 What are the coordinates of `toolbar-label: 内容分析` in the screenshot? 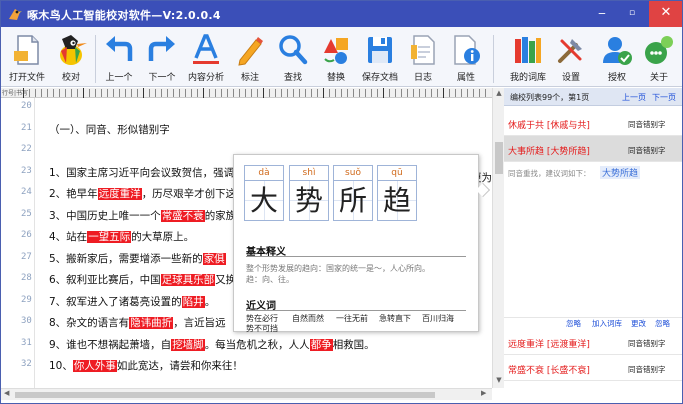 It's located at (205, 78).